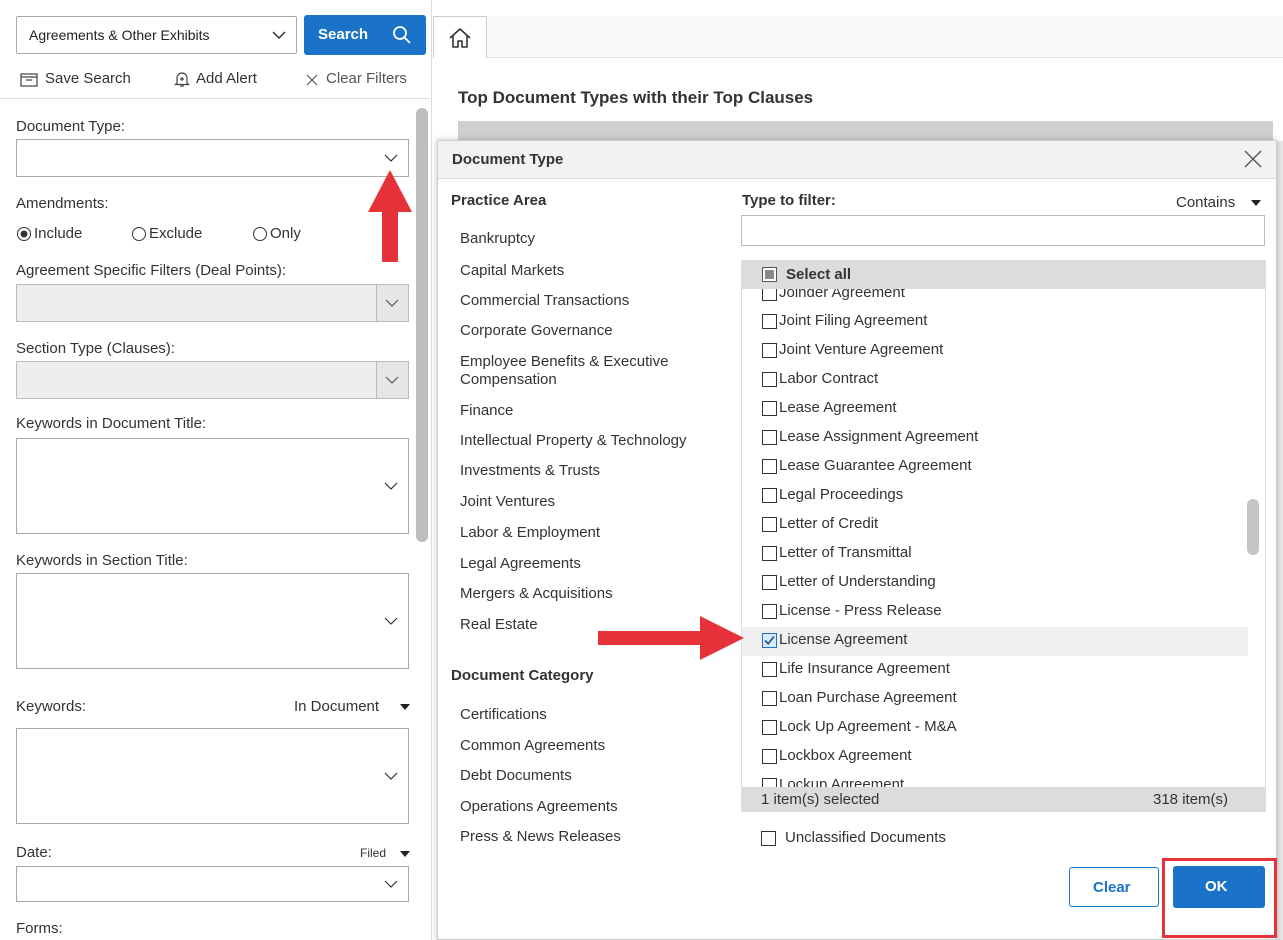 The height and width of the screenshot is (940, 1283). I want to click on list-item: Lease Guarantee Agreement, so click(1005, 467).